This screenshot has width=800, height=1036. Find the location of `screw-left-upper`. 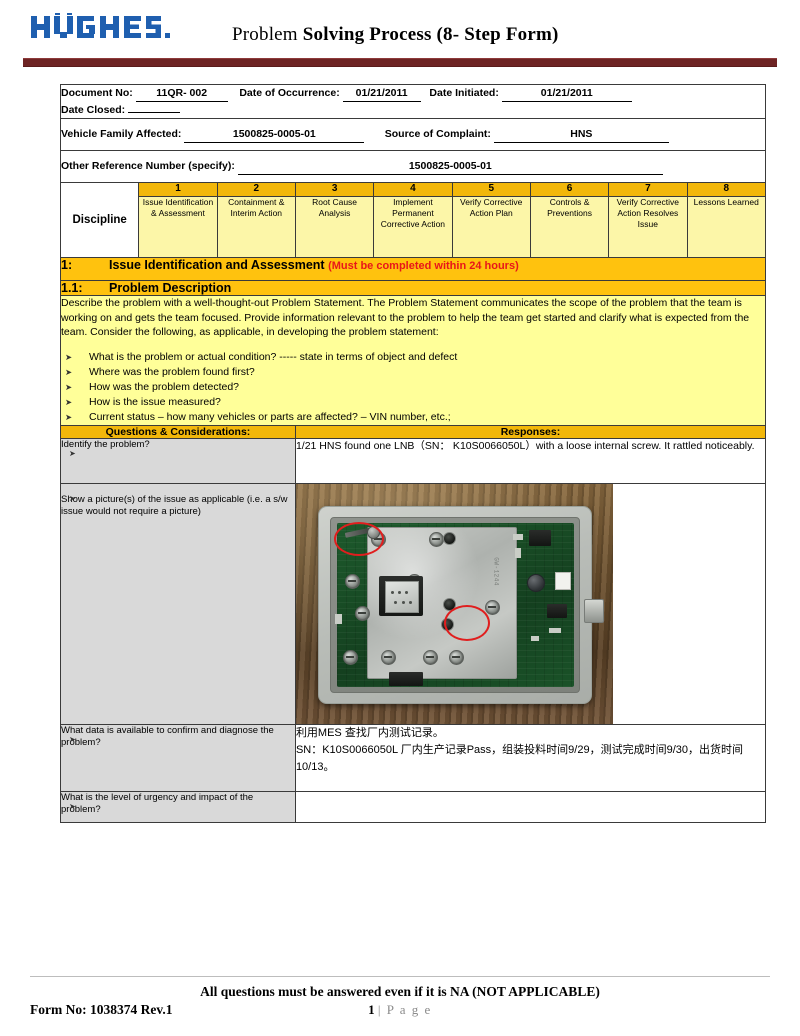

screw-left-upper is located at coordinates (352, 581).